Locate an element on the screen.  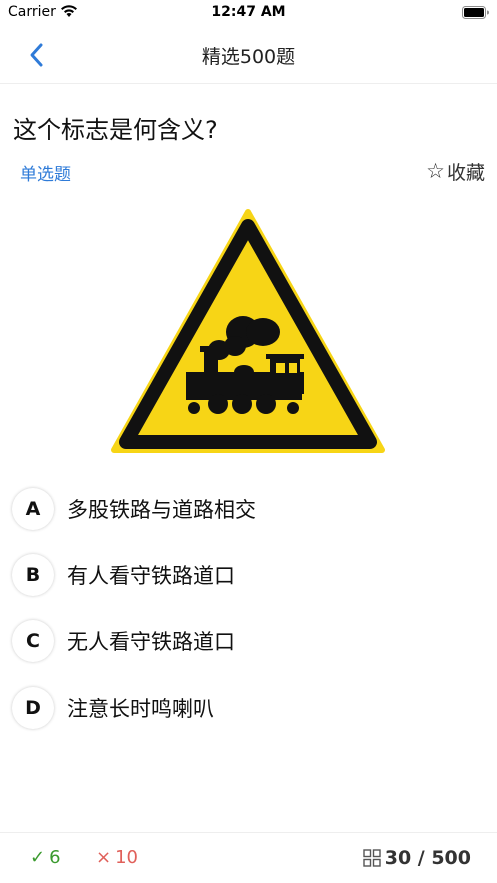
status-time: 12:47 AM is located at coordinates (248, 12).